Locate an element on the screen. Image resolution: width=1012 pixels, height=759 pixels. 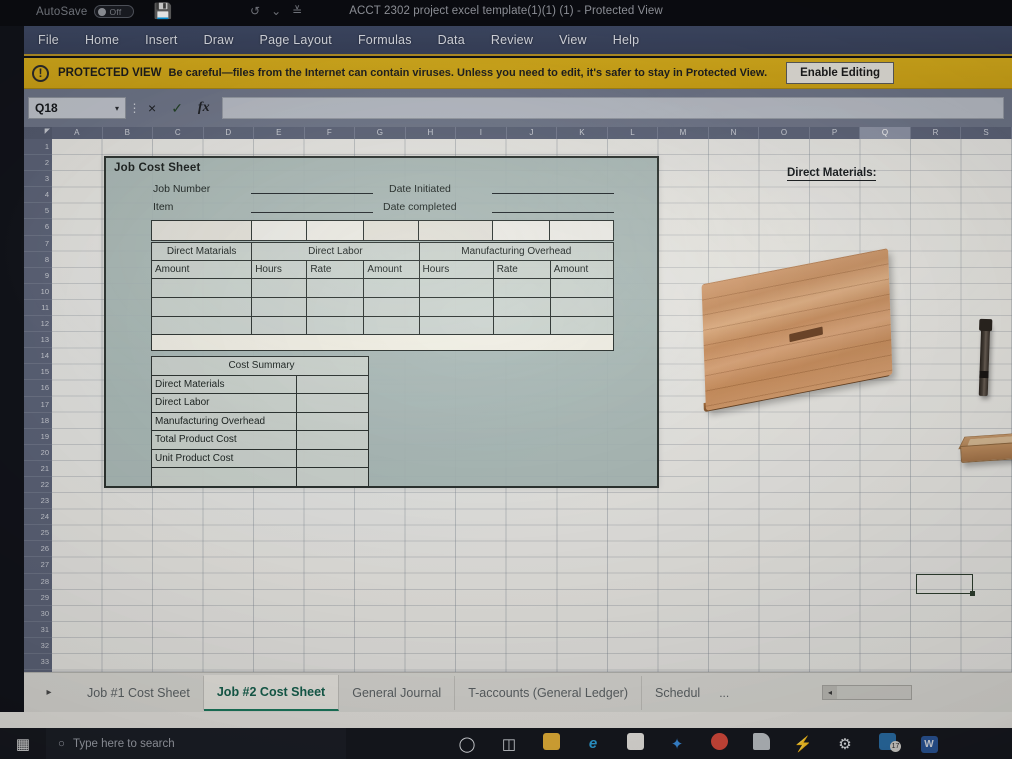
wooden-cutting-board-image is located at coordinates (797, 329).